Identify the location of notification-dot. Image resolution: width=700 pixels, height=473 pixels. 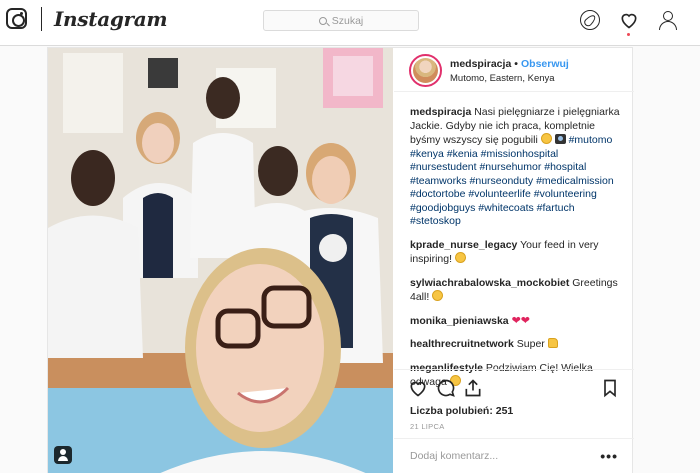
(628, 34).